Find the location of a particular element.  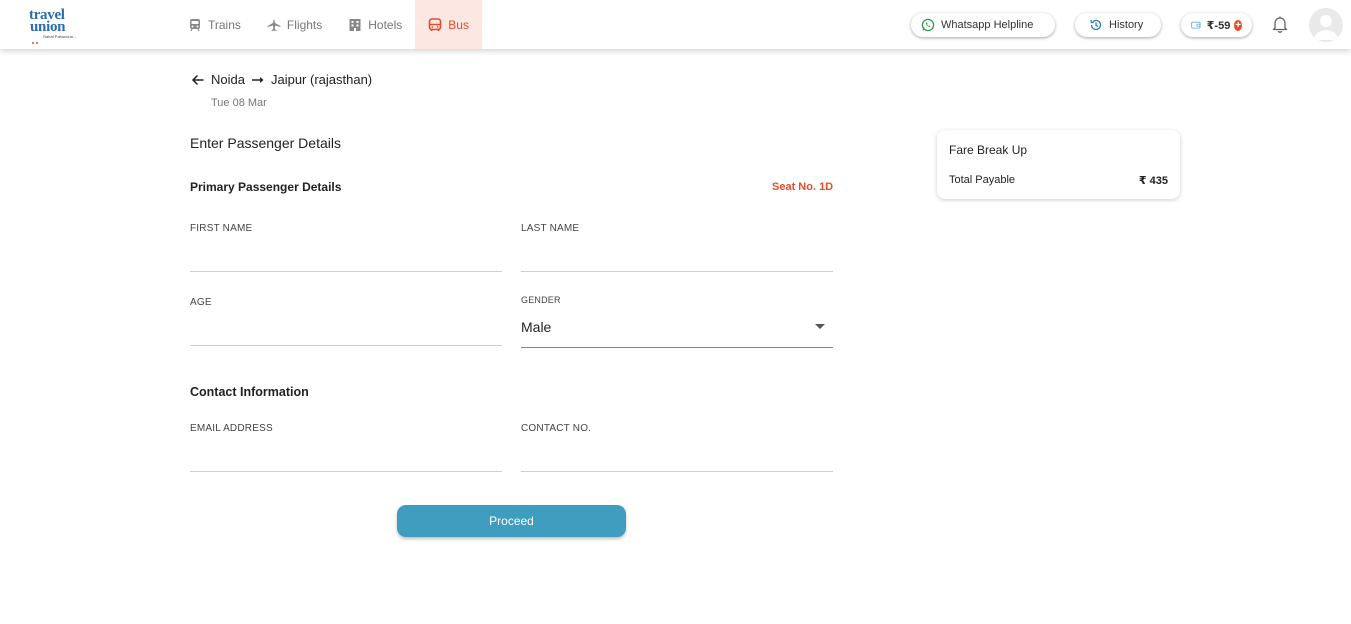

nav-trains: Trains is located at coordinates (214, 24).